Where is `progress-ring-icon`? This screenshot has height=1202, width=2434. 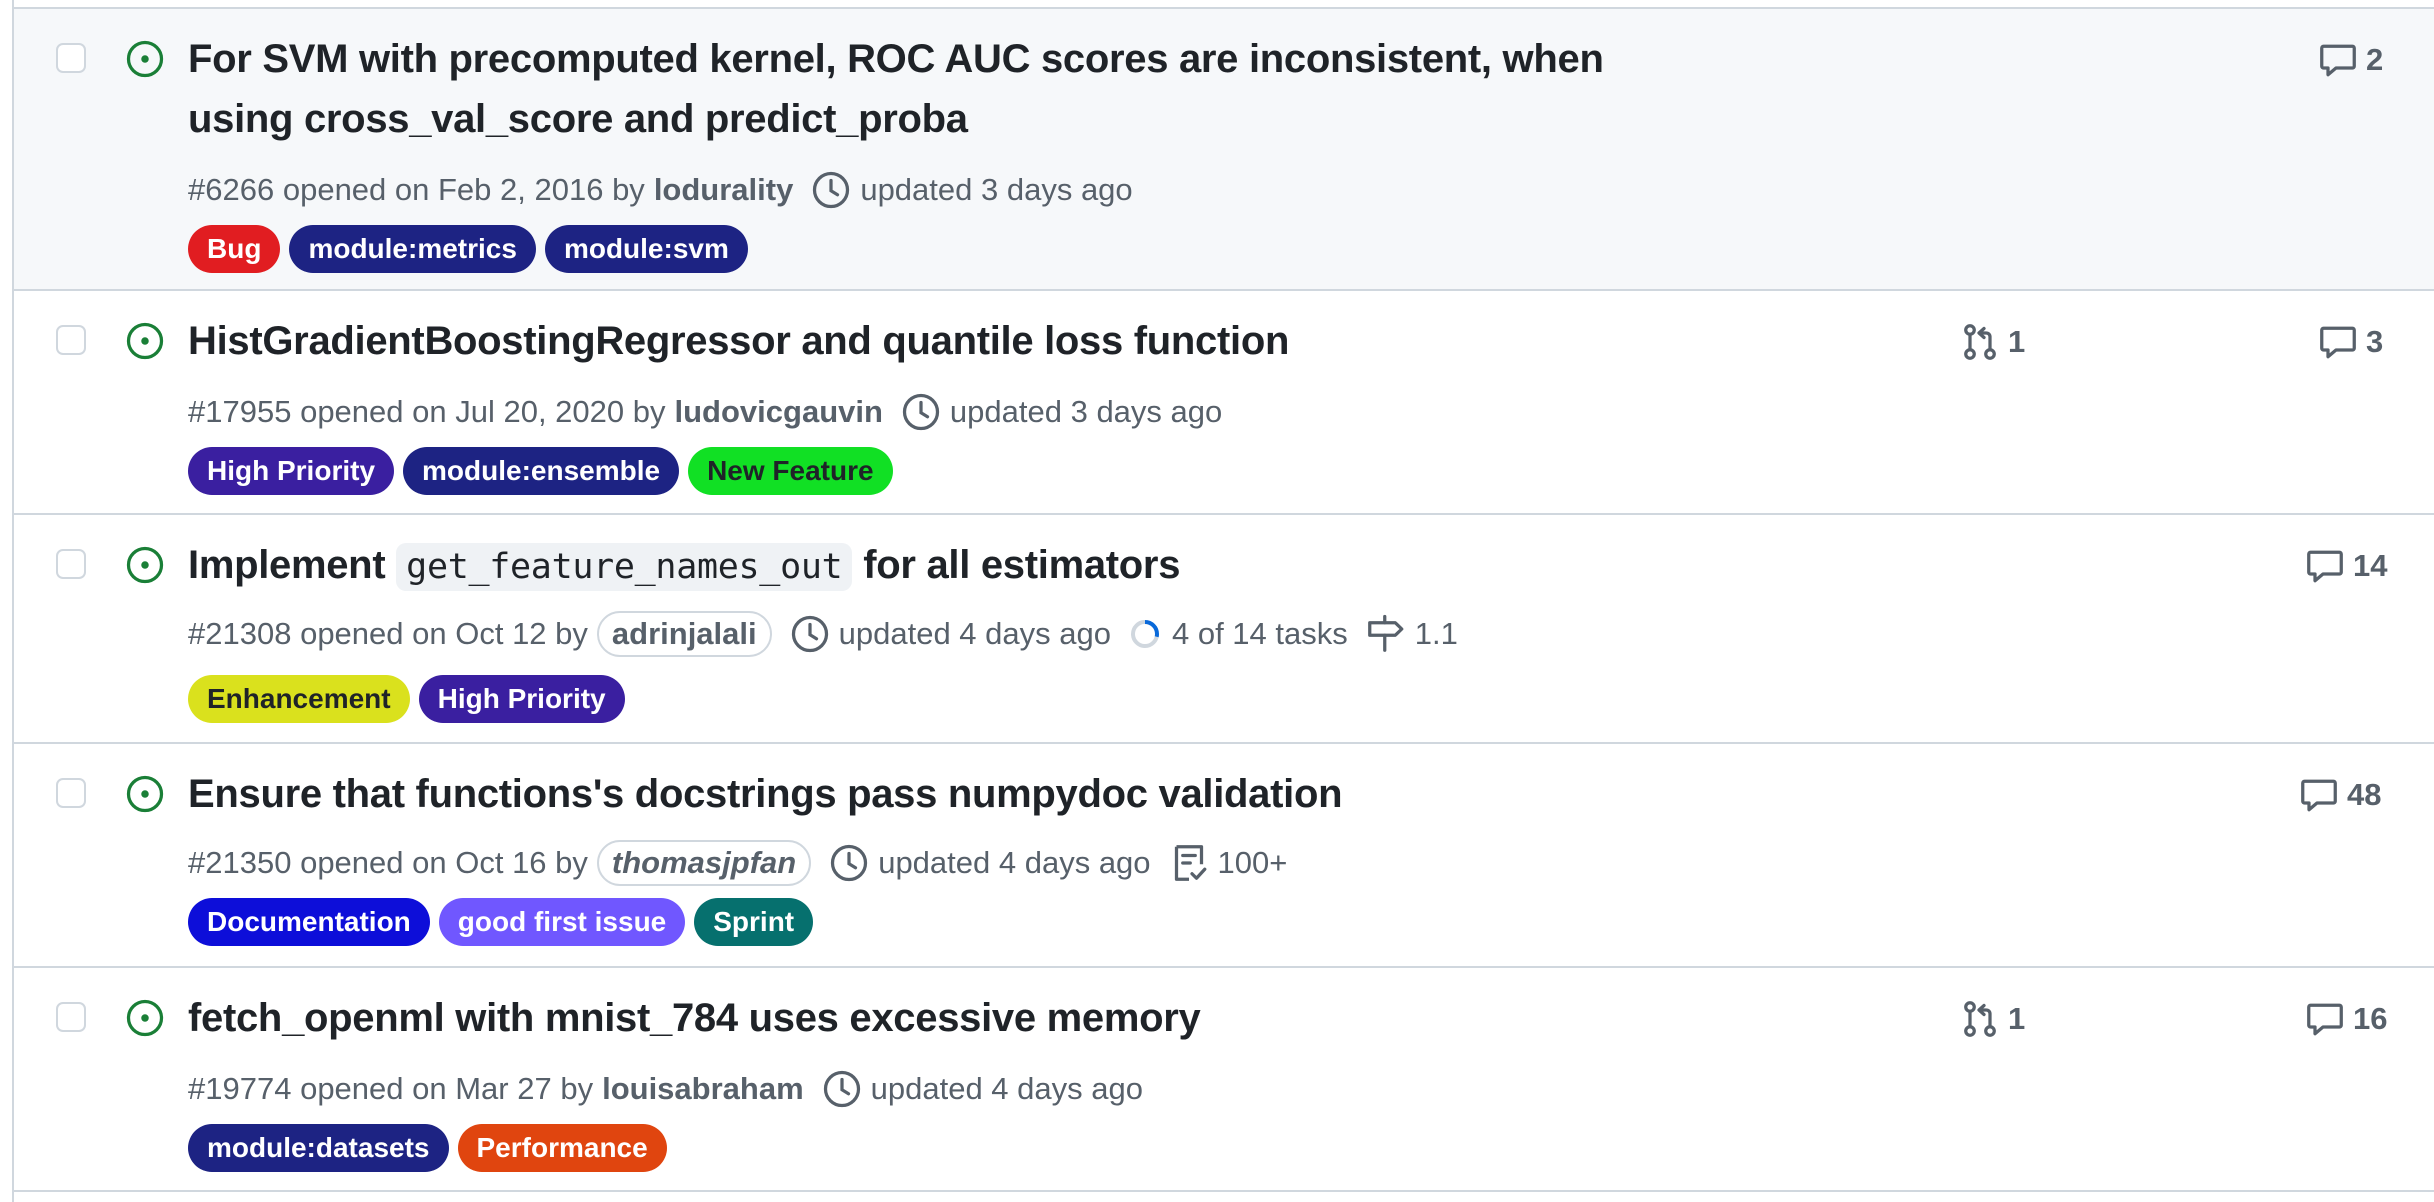 progress-ring-icon is located at coordinates (1144, 634).